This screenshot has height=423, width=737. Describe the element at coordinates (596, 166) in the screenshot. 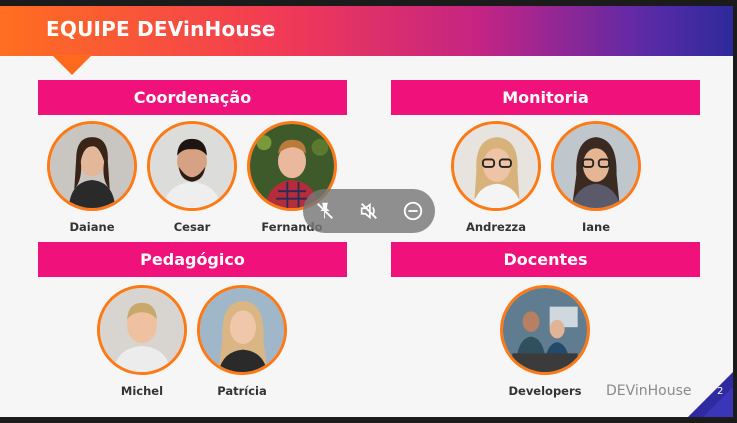

I see `avatar-iane` at that location.